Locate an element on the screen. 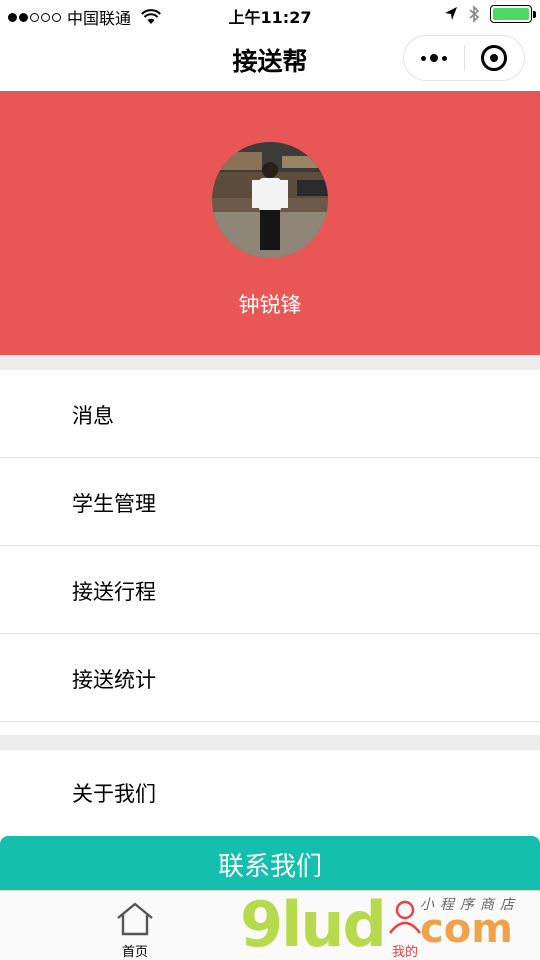 This screenshot has width=540, height=960. status-right is located at coordinates (490, 14).